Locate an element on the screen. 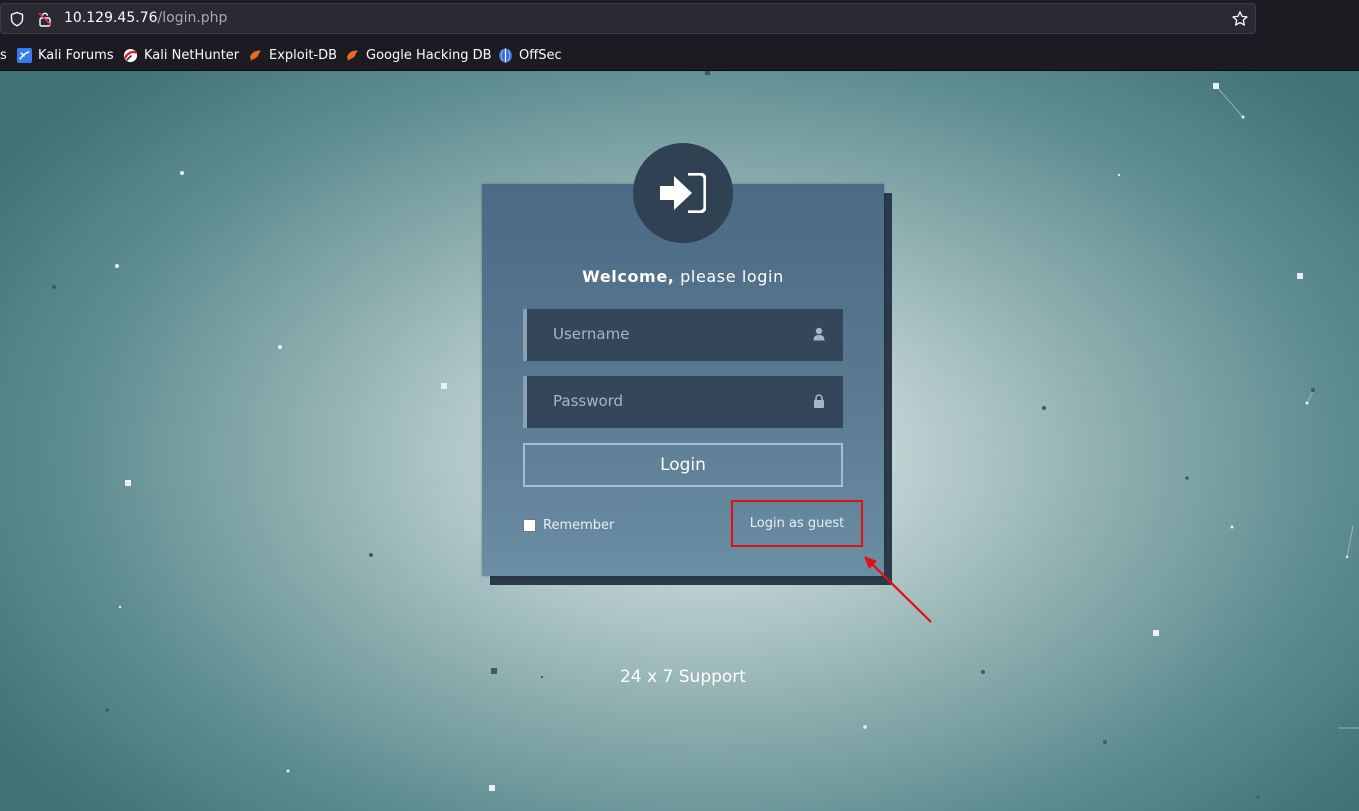 The image size is (1359, 811). exploit-db-icon is located at coordinates (255, 55).